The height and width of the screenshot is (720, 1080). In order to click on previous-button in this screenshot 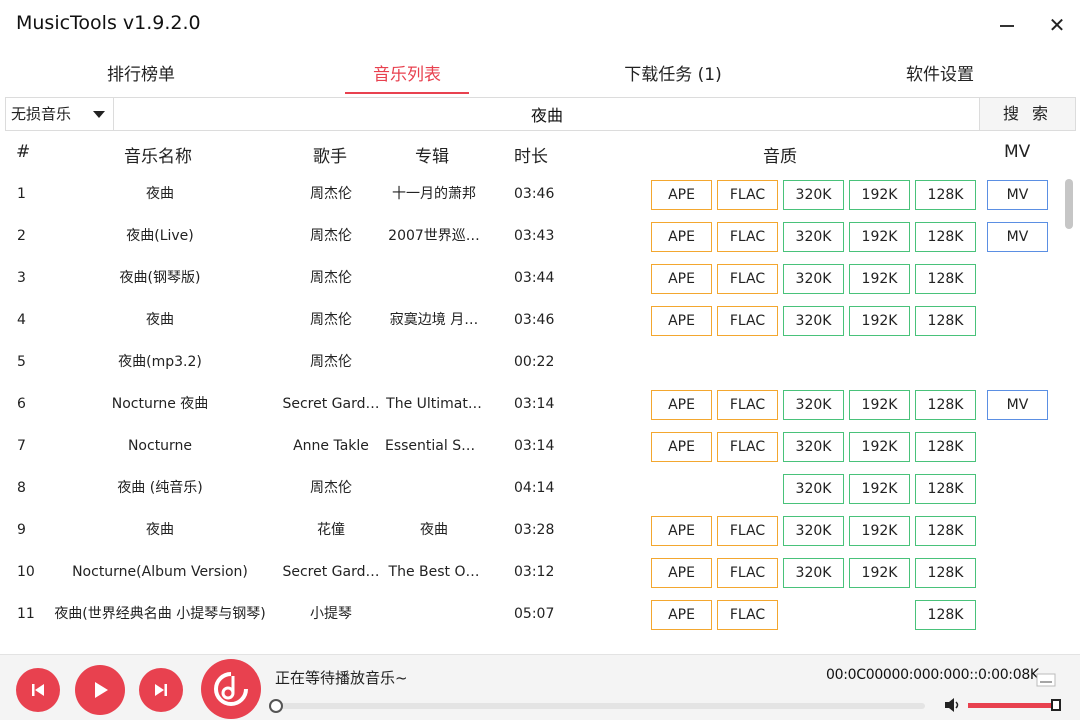, I will do `click(38, 690)`.